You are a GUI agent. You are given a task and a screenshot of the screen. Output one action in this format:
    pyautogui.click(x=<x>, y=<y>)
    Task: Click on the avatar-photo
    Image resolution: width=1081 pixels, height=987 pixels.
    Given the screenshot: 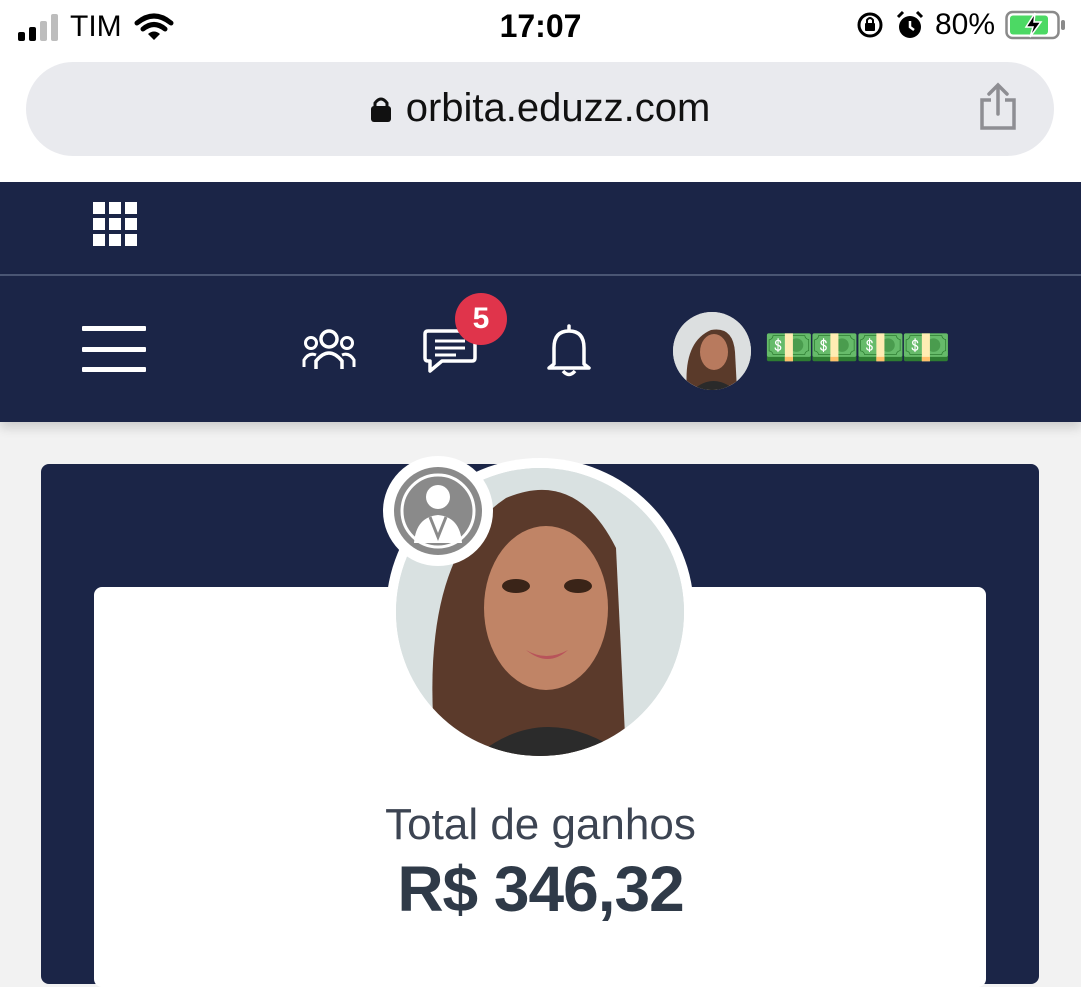 What is the action you would take?
    pyautogui.click(x=712, y=351)
    